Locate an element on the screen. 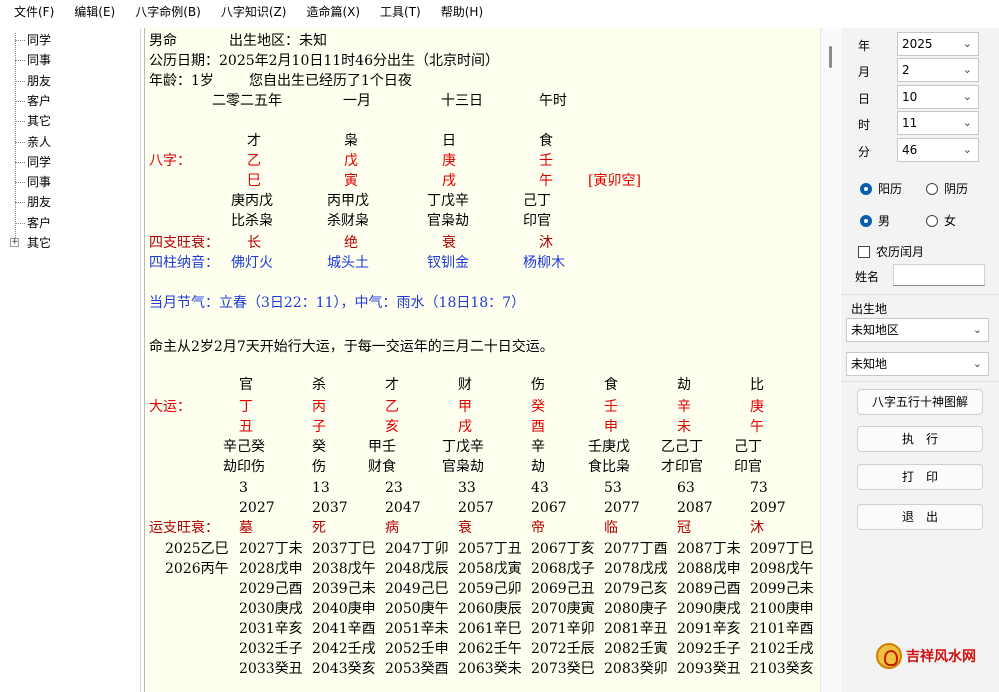 Image resolution: width=999 pixels, height=692 pixels. doc-text: 比 is located at coordinates (757, 385).